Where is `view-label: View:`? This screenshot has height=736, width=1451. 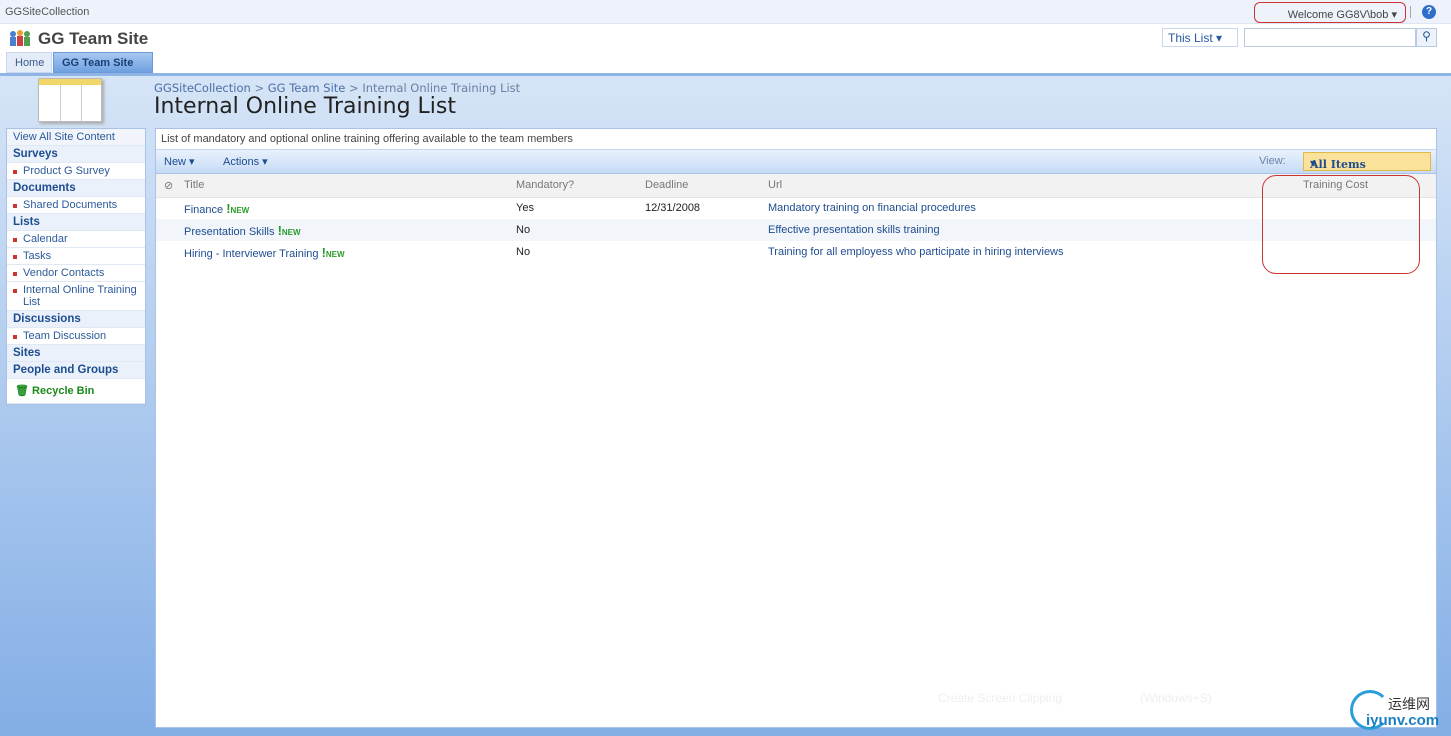
view-label: View: is located at coordinates (1272, 161).